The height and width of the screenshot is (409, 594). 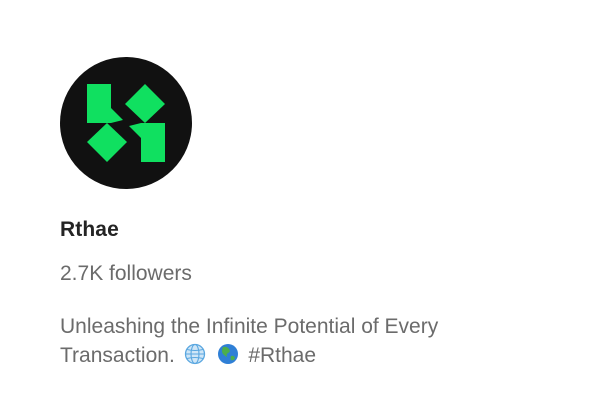 I want to click on bio-hashtag: #Rthae, so click(x=282, y=355).